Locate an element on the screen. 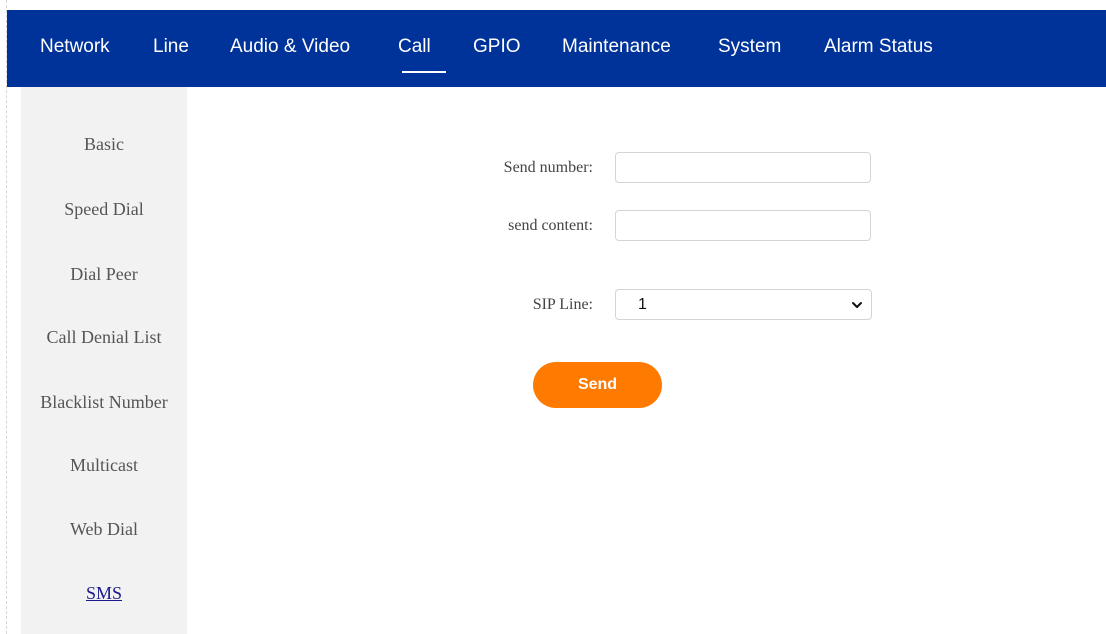 Image resolution: width=1106 pixels, height=634 pixels. send-content-label: send content: is located at coordinates (550, 225).